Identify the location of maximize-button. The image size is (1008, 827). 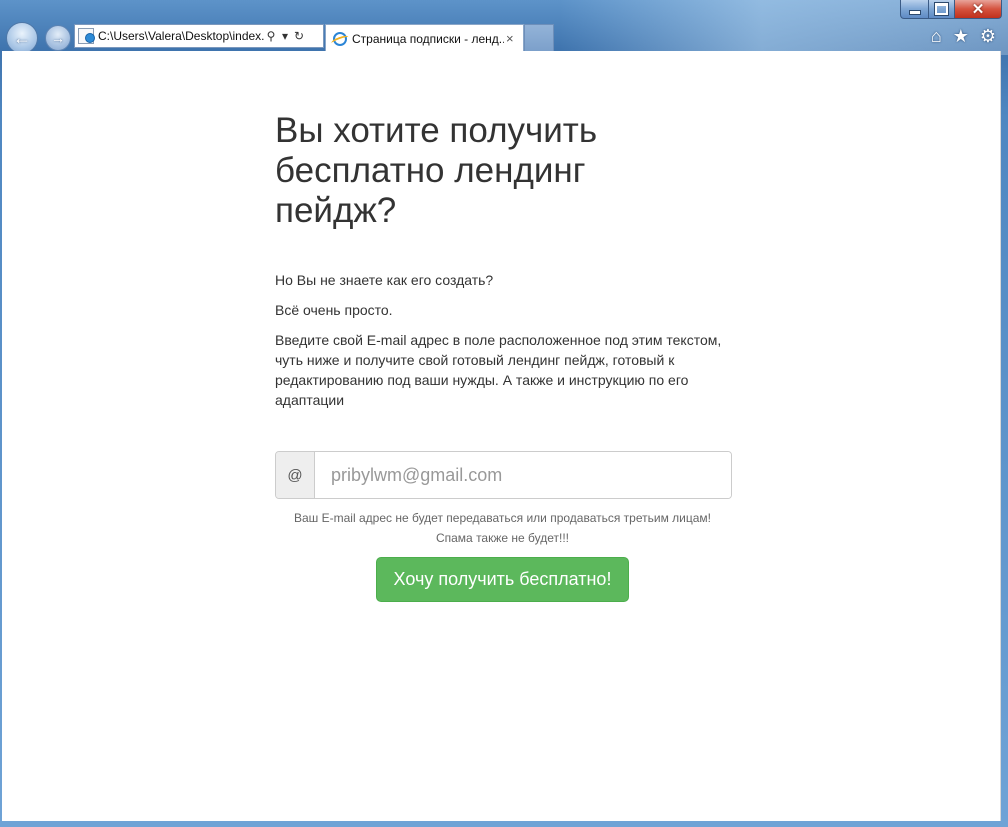
(942, 9).